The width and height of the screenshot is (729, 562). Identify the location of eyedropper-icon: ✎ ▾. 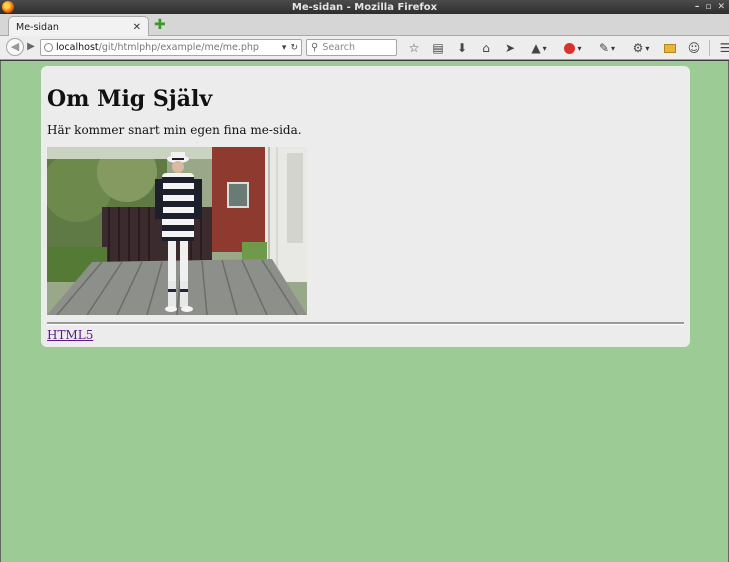
(607, 48).